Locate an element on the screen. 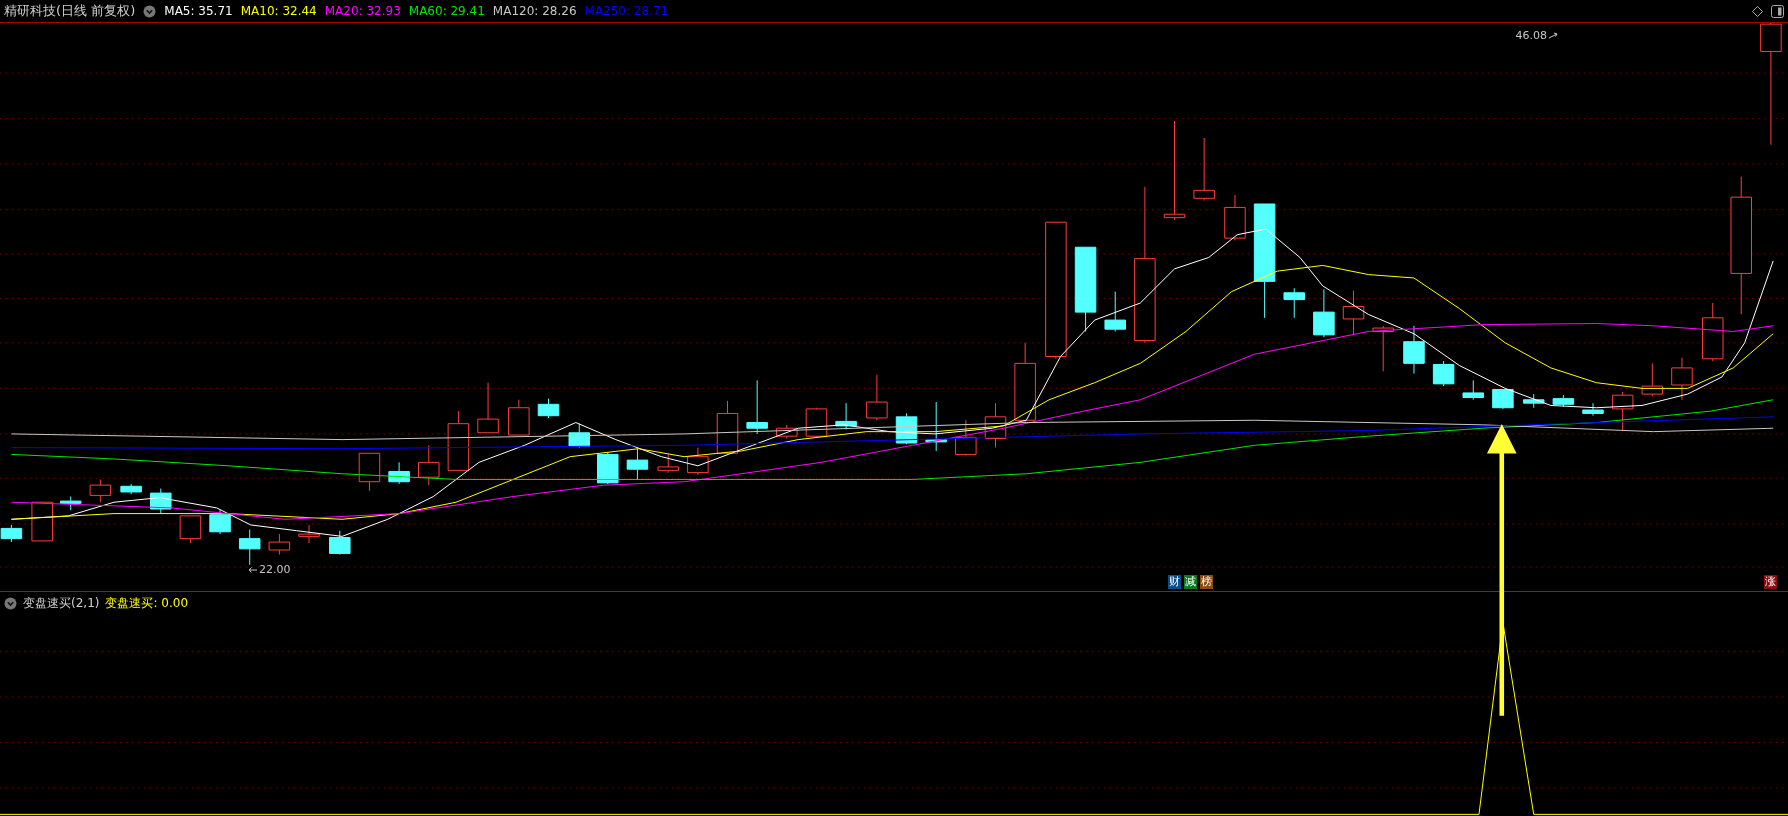 The width and height of the screenshot is (1788, 816). indicator-title: 变盘速买(2,1) is located at coordinates (61, 603).